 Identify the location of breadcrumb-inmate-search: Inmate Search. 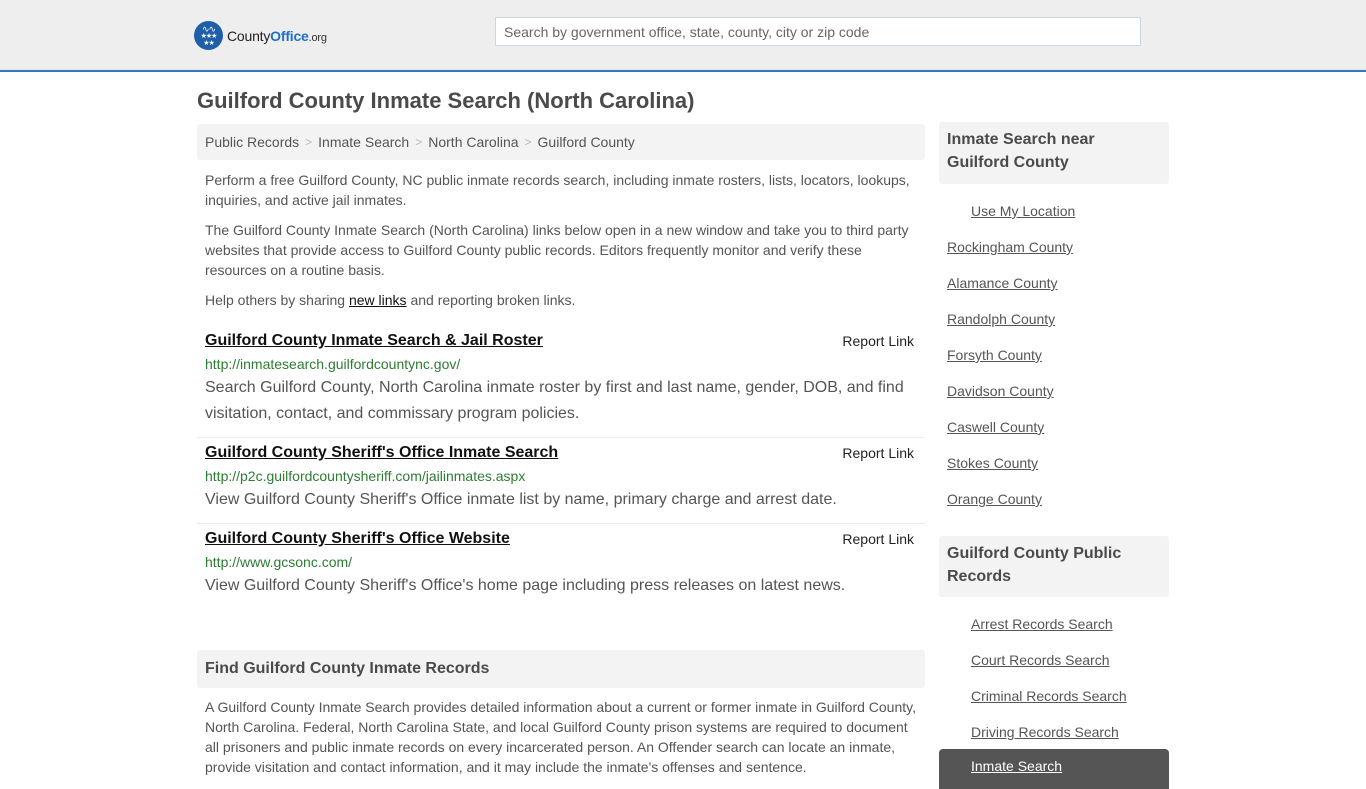
(363, 142).